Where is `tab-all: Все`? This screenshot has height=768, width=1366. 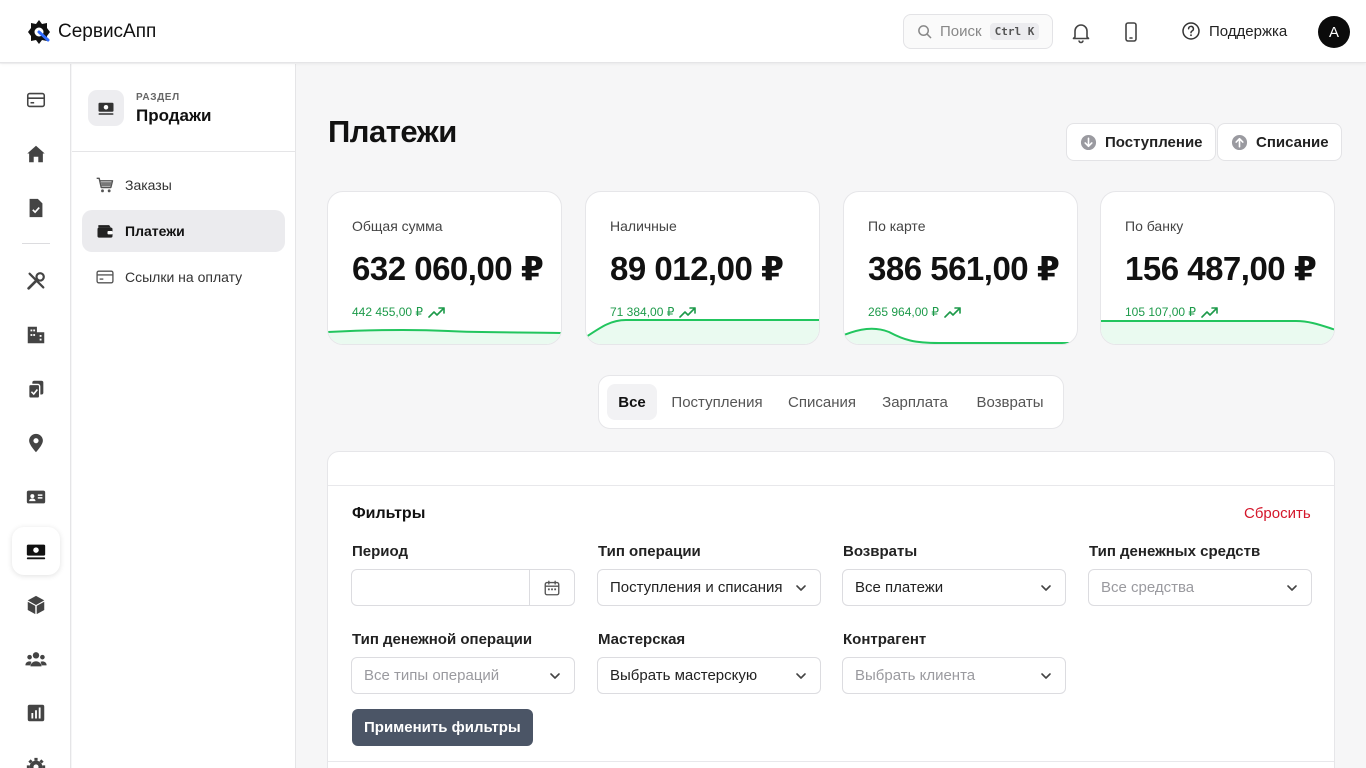
tab-all: Все is located at coordinates (632, 402).